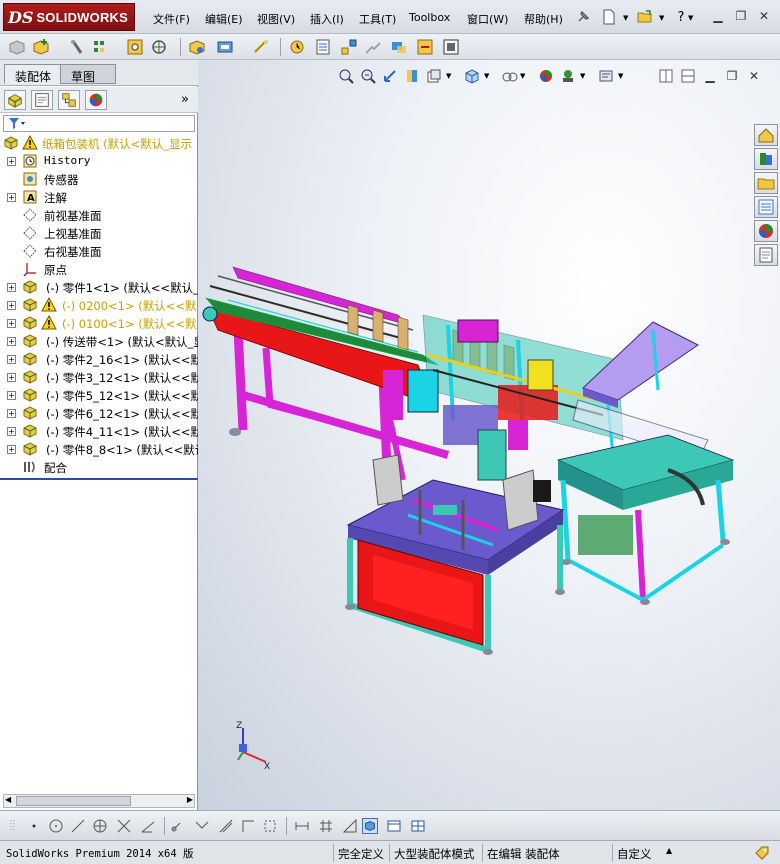 The height and width of the screenshot is (864, 780). I want to click on large-assembly-status: 大型装配体模式, so click(434, 853).